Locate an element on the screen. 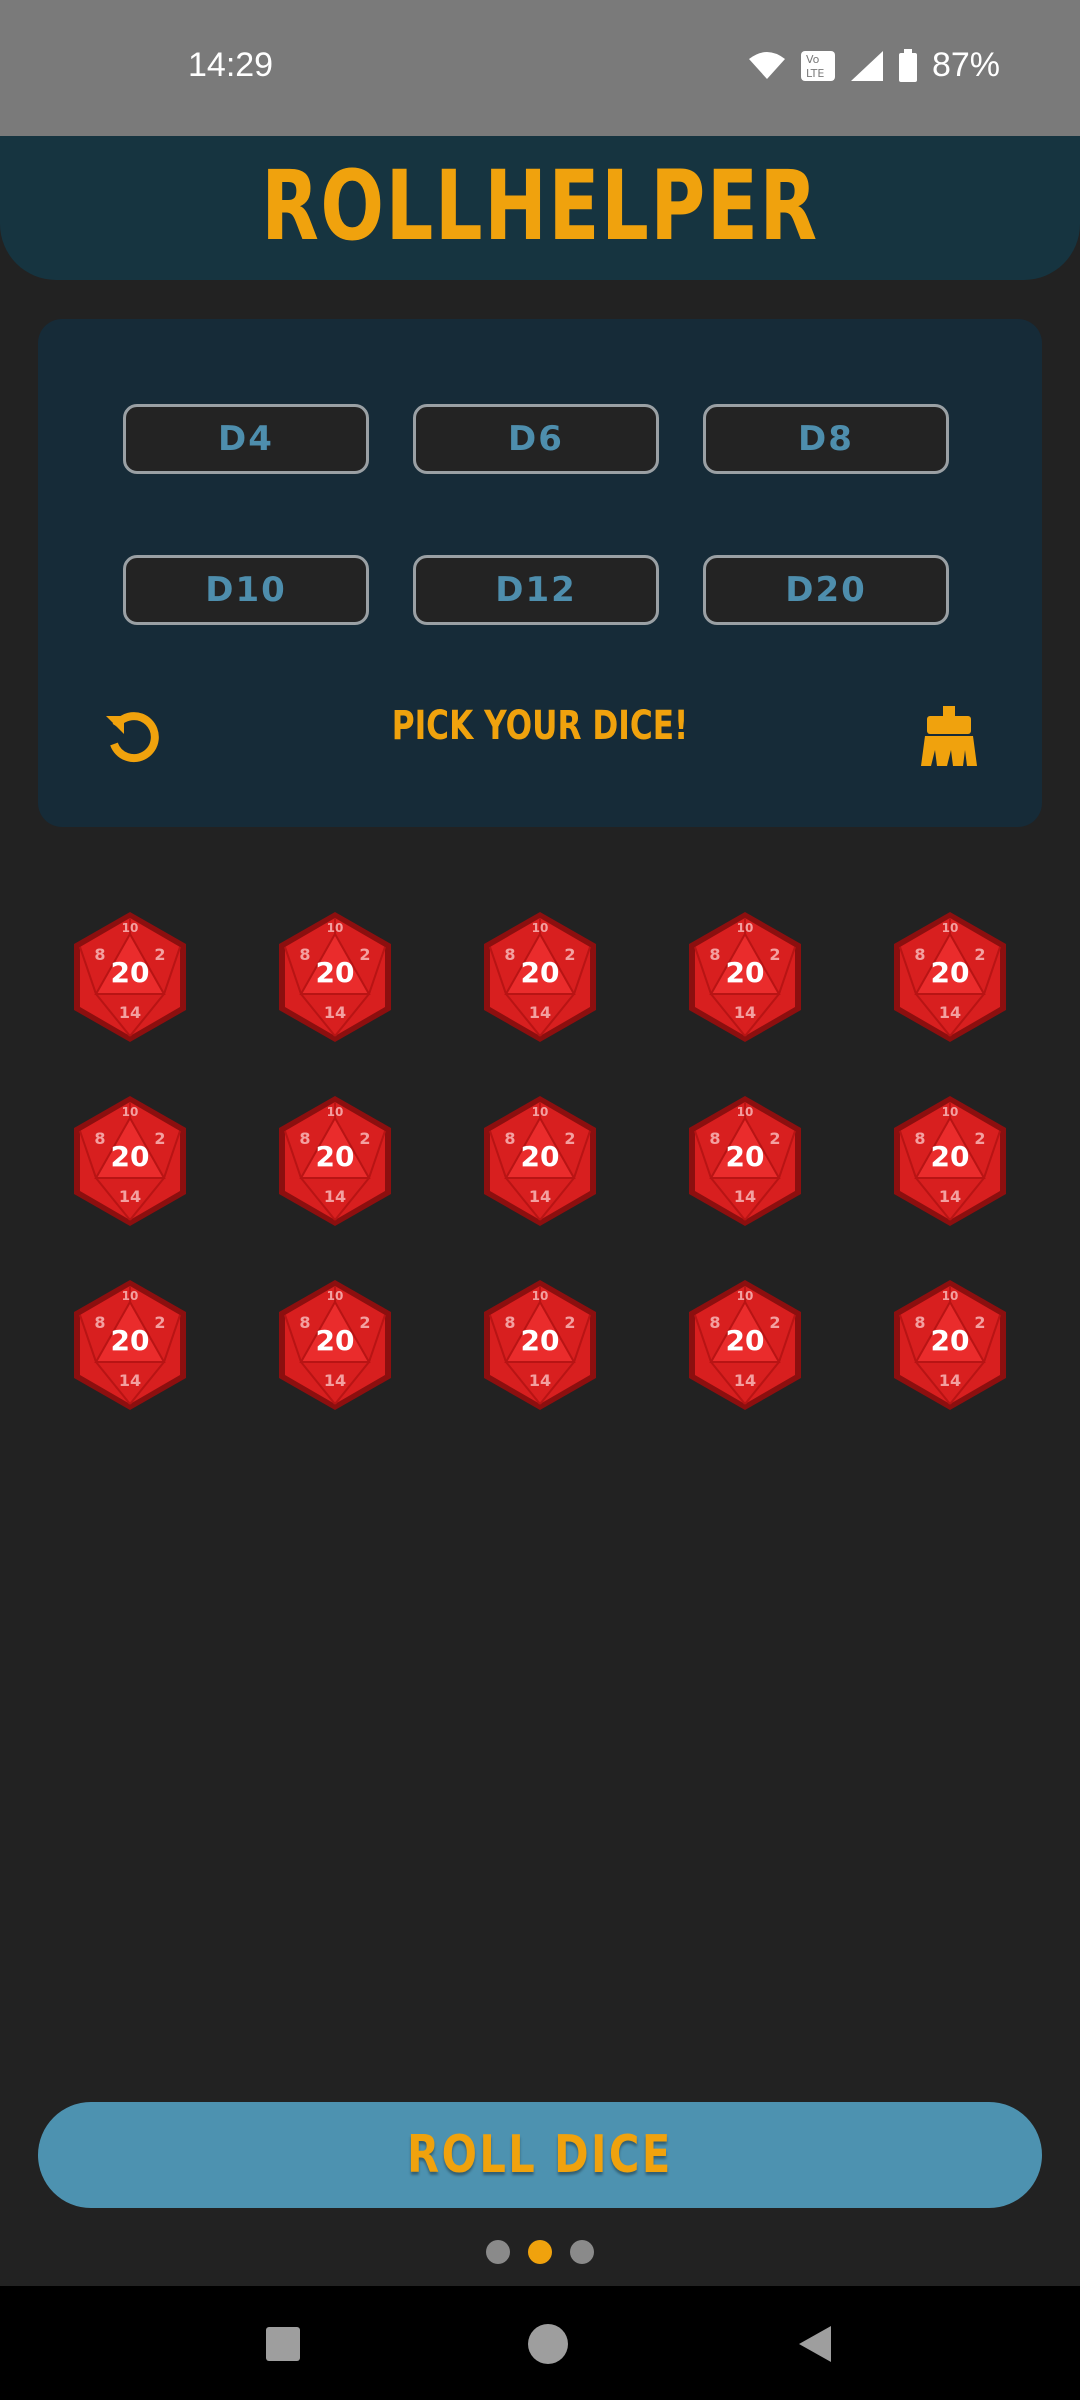  roll-dice-button: ROLL DICE is located at coordinates (540, 2155).